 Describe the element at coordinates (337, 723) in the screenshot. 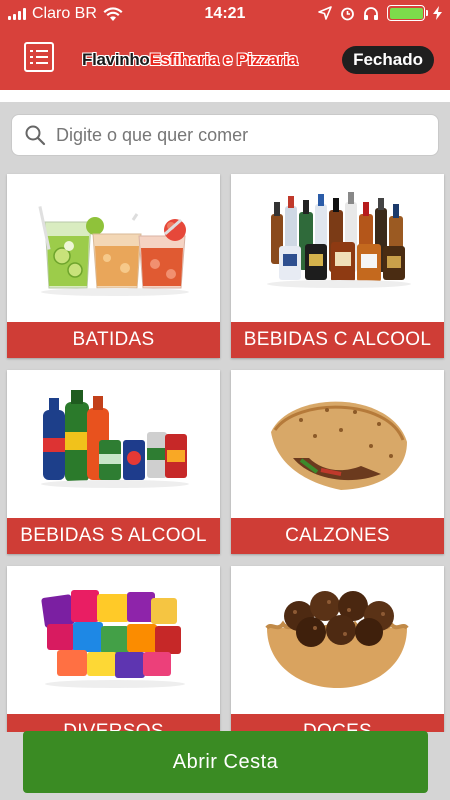

I see `category-label: DOCES` at that location.